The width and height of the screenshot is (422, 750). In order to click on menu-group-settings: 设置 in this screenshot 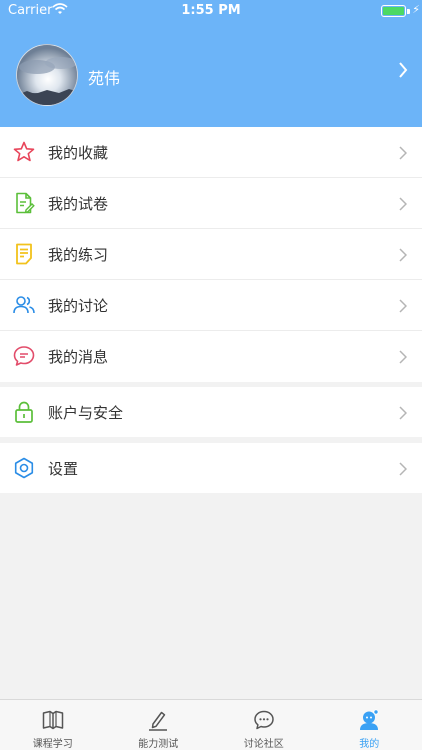, I will do `click(211, 468)`.